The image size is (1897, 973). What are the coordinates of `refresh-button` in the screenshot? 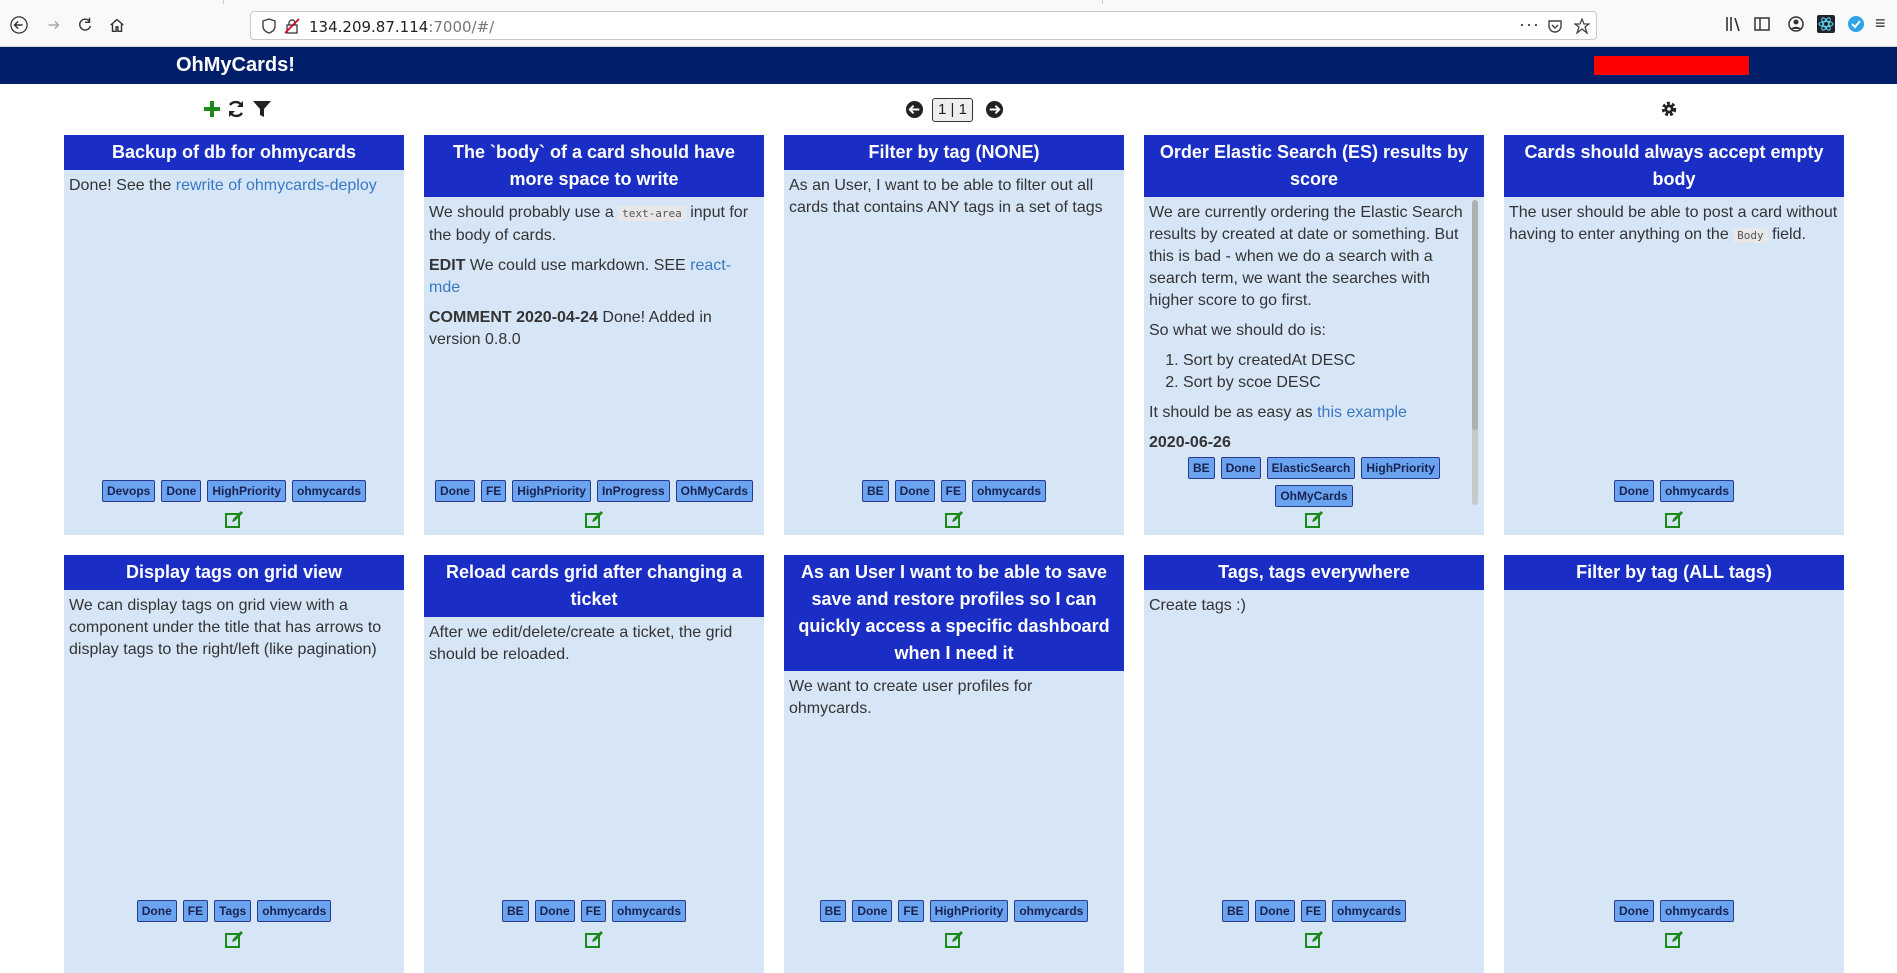 It's located at (236, 109).